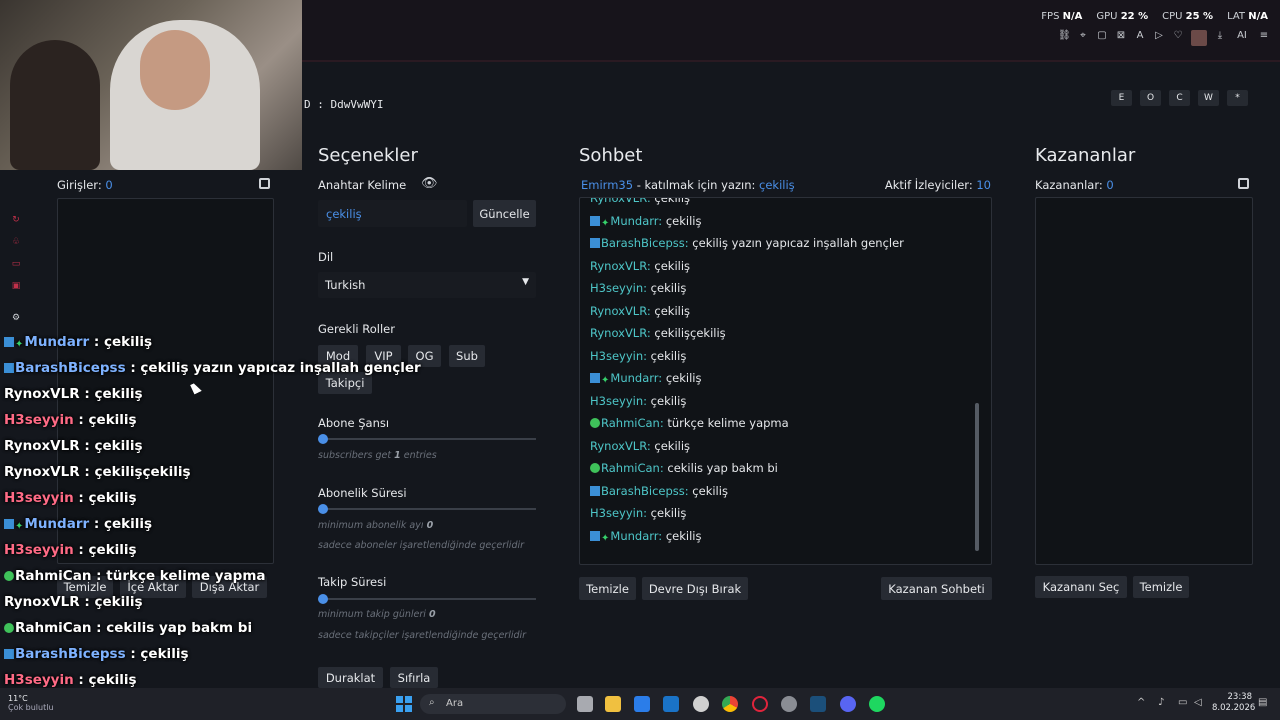 This screenshot has height=720, width=1280. I want to click on key-buttons: E O C W *, so click(1179, 98).